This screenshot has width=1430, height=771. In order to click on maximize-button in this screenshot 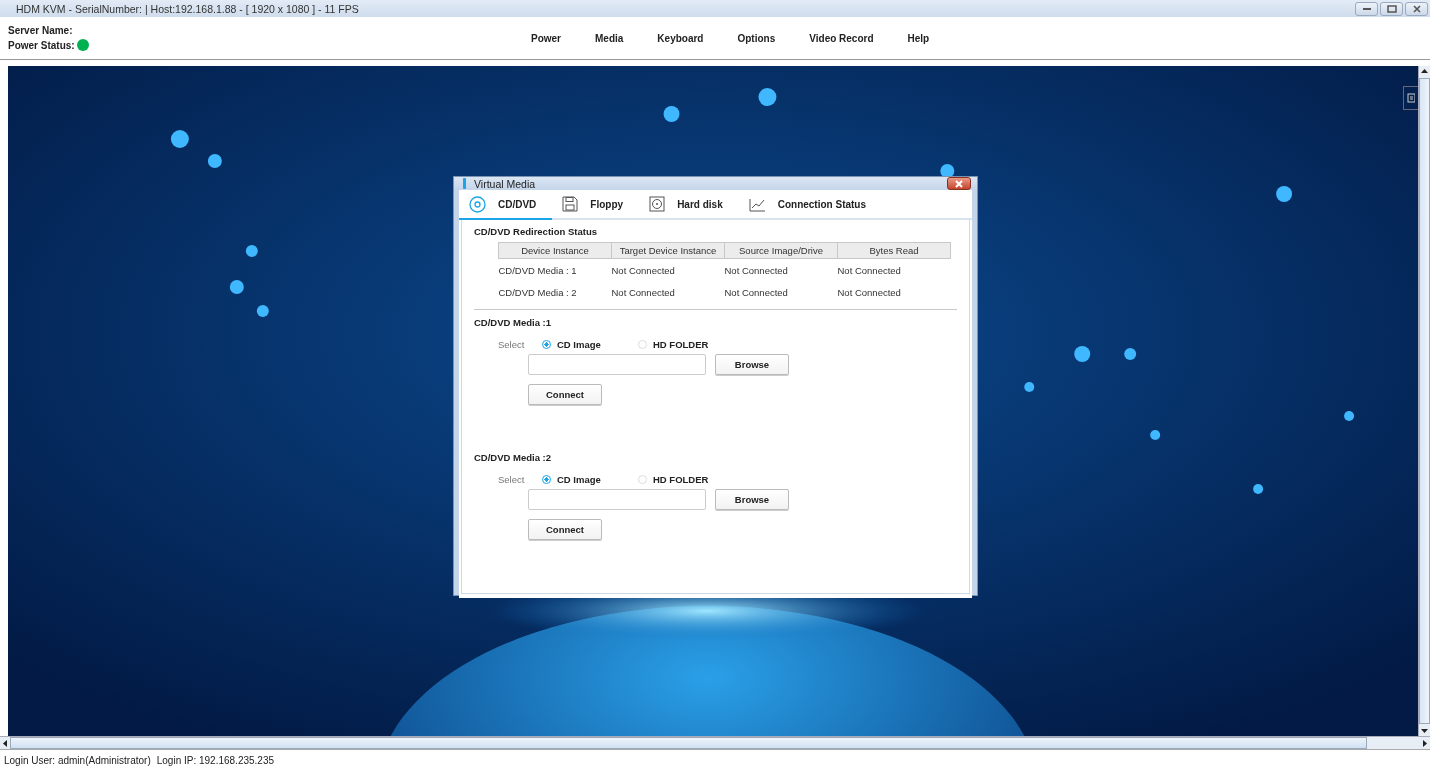, I will do `click(1391, 8)`.